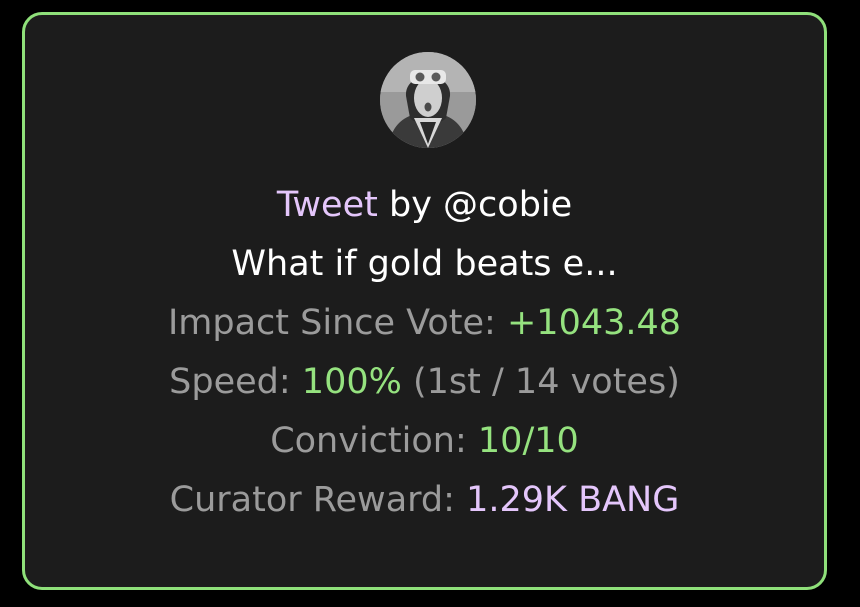 Image resolution: width=860 pixels, height=607 pixels. I want to click on tweet-attribution: Tweet by @cobie, so click(424, 211).